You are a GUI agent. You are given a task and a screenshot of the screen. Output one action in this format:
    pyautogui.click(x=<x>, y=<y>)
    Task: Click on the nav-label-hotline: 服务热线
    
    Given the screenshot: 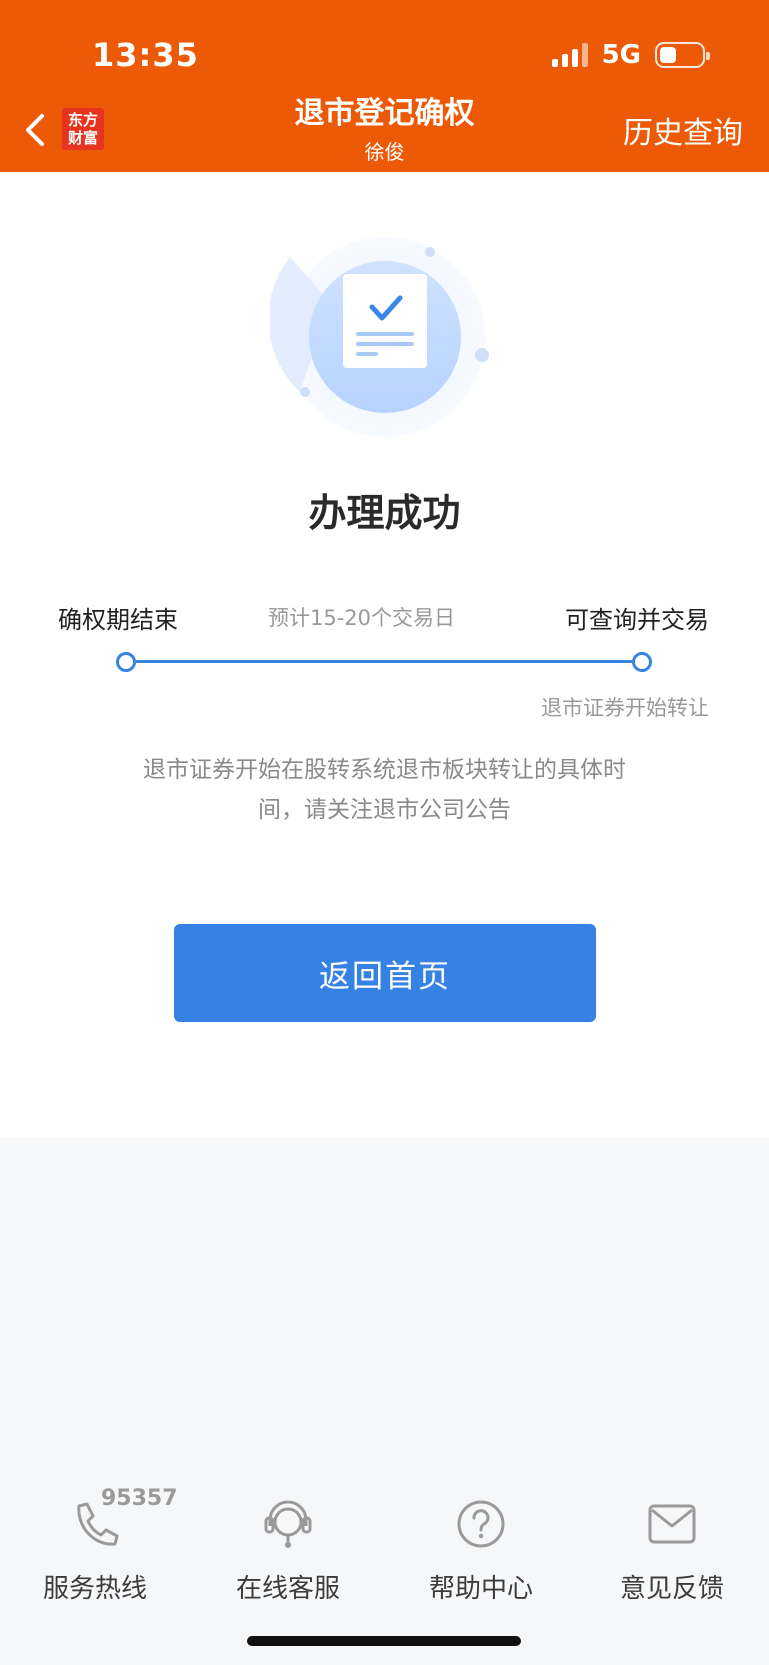 What is the action you would take?
    pyautogui.click(x=94, y=1589)
    